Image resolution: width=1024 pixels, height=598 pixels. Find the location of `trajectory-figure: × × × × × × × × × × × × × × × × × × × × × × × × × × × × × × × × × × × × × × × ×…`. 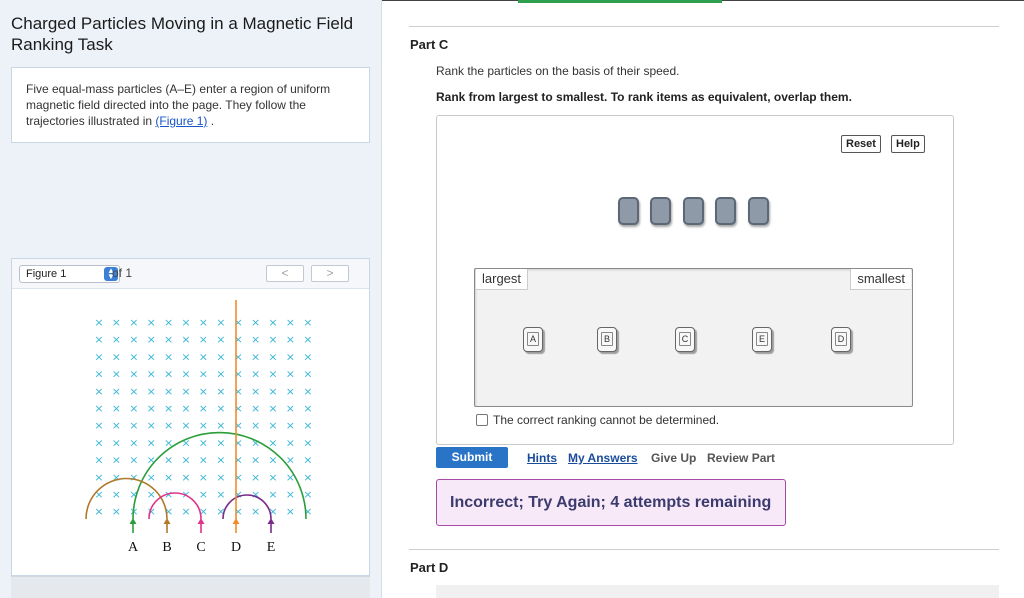

trajectory-figure: × × × × × × × × × × × × × × × × × × × × × × × × × × × × × × × × × × × × × × × ×… is located at coordinates (198, 427).